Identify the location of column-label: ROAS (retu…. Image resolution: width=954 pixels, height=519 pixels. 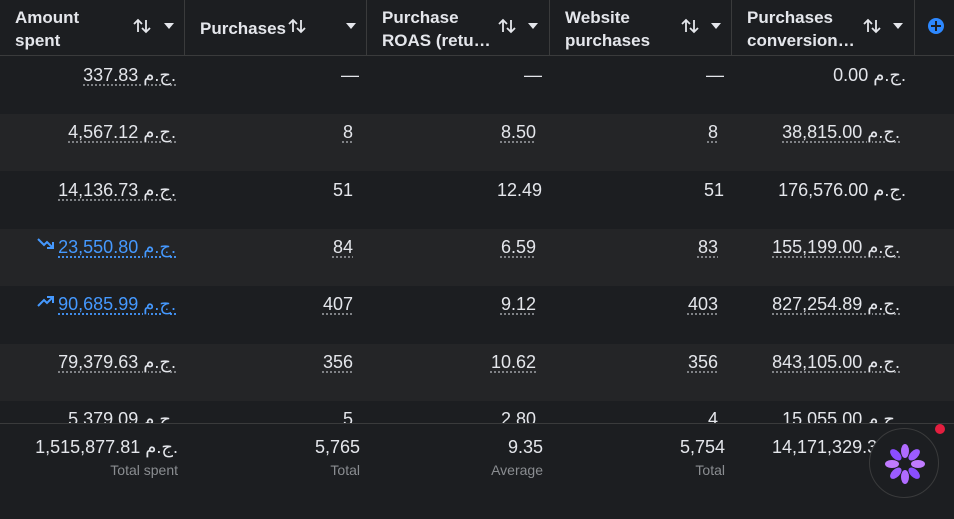
(436, 40).